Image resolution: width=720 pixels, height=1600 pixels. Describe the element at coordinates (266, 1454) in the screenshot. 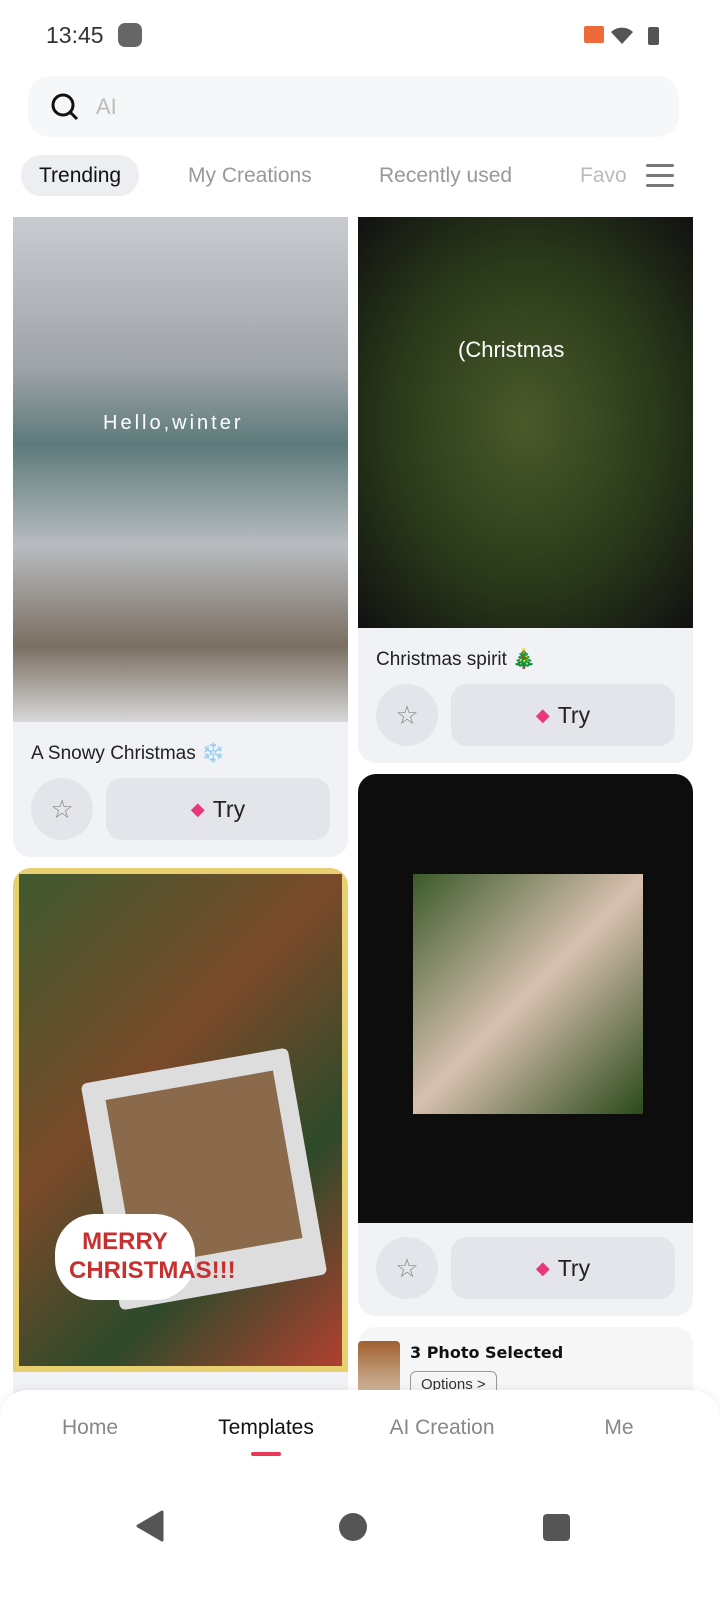

I see `active-tab-indicator` at that location.